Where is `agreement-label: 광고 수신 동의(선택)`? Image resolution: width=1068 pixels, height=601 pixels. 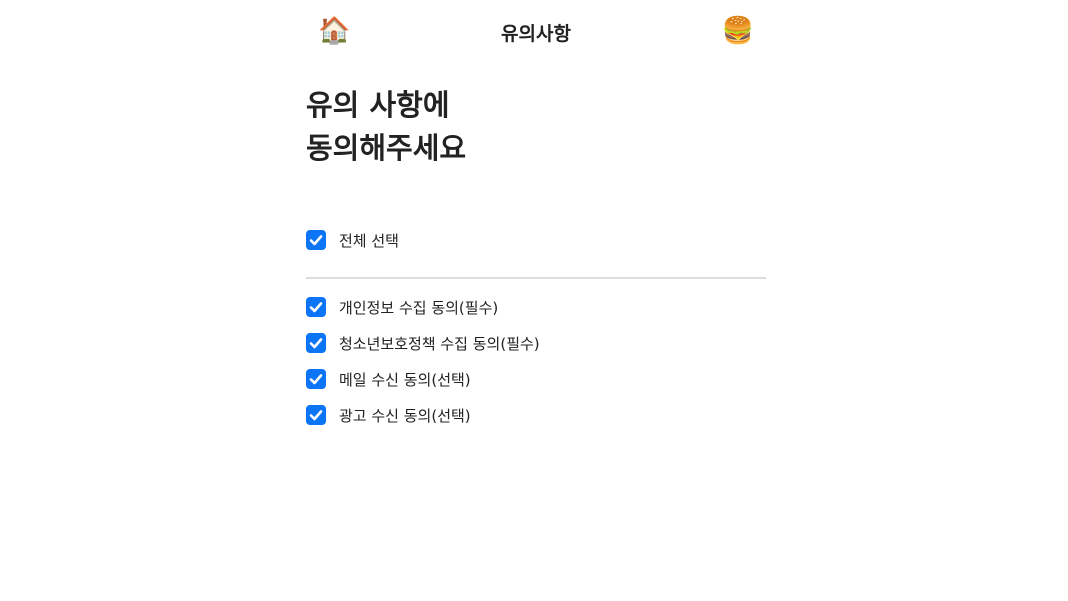 agreement-label: 광고 수신 동의(선택) is located at coordinates (405, 415).